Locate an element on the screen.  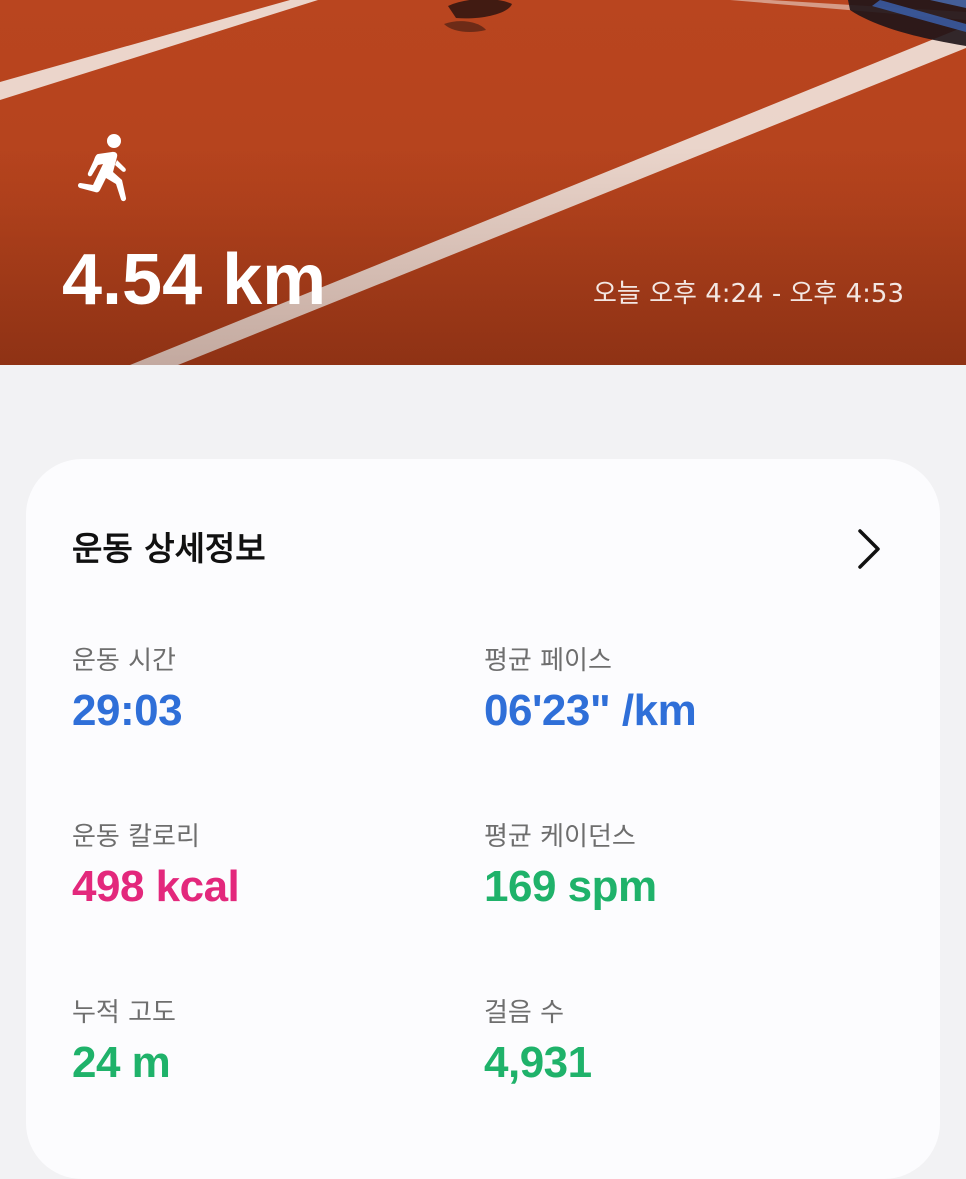
stat-label: 누적 고도 is located at coordinates (124, 1013).